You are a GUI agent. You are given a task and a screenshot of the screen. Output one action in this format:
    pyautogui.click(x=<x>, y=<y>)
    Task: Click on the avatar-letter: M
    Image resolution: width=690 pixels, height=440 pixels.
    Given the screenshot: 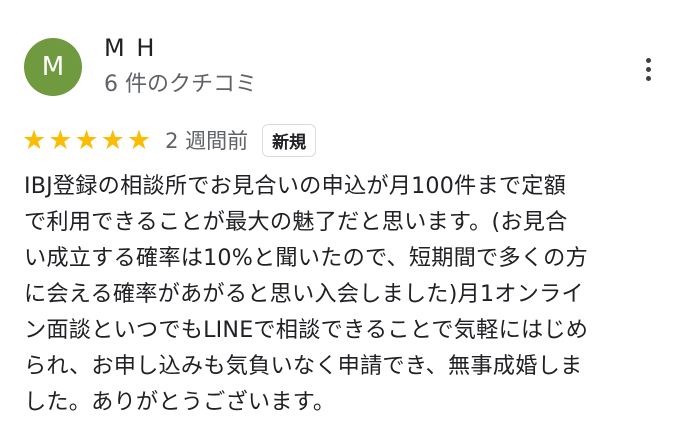 What is the action you would take?
    pyautogui.click(x=53, y=67)
    